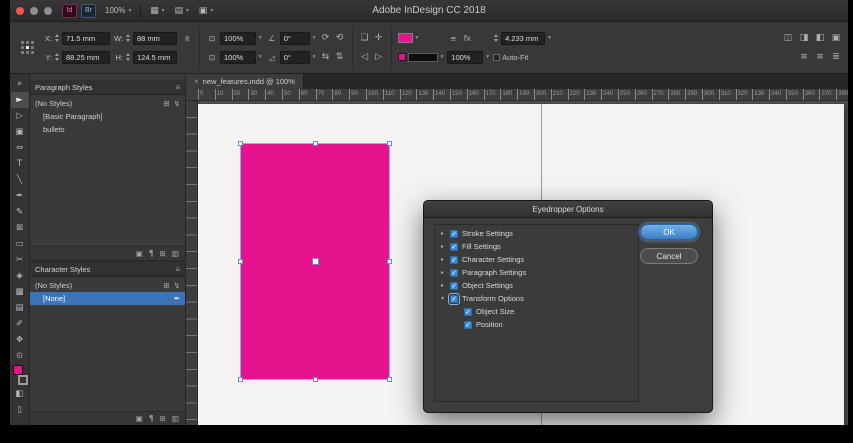  What do you see at coordinates (20, 180) in the screenshot?
I see `line-tool-icon: ╲` at bounding box center [20, 180].